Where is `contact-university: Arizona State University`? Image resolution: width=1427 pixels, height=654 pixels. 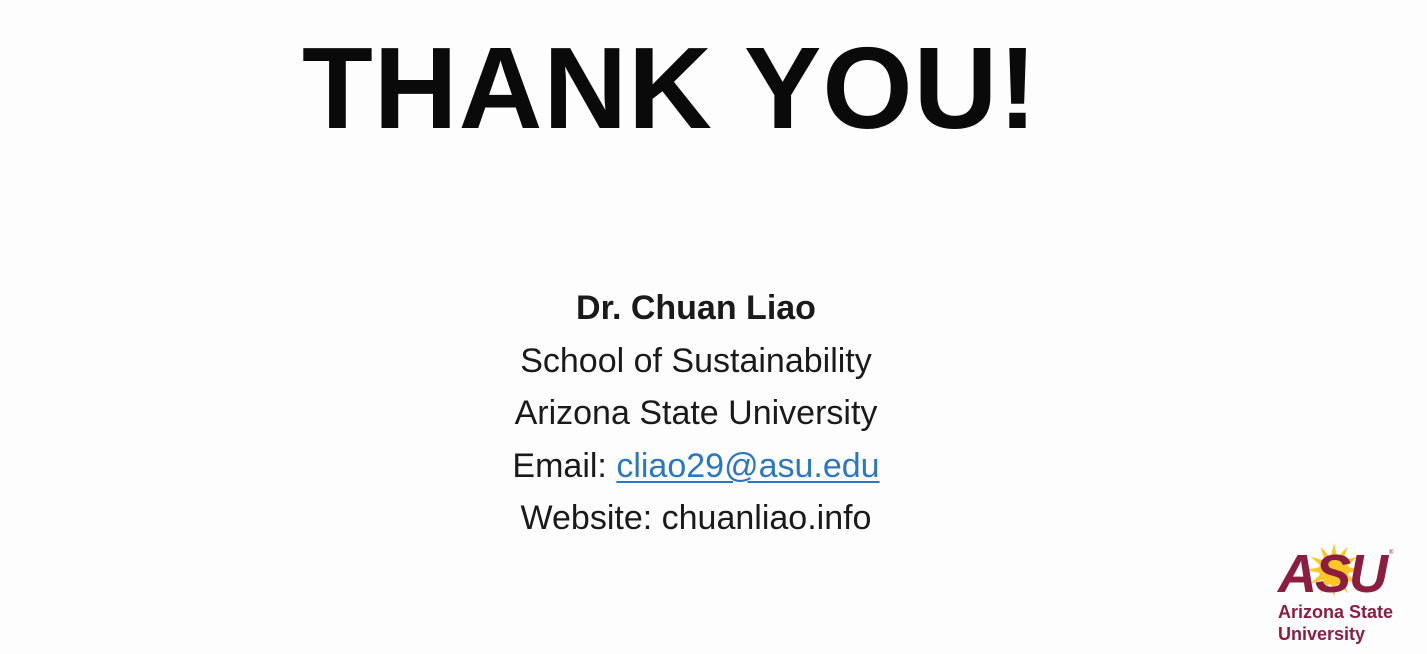
contact-university: Arizona State University is located at coordinates (696, 413).